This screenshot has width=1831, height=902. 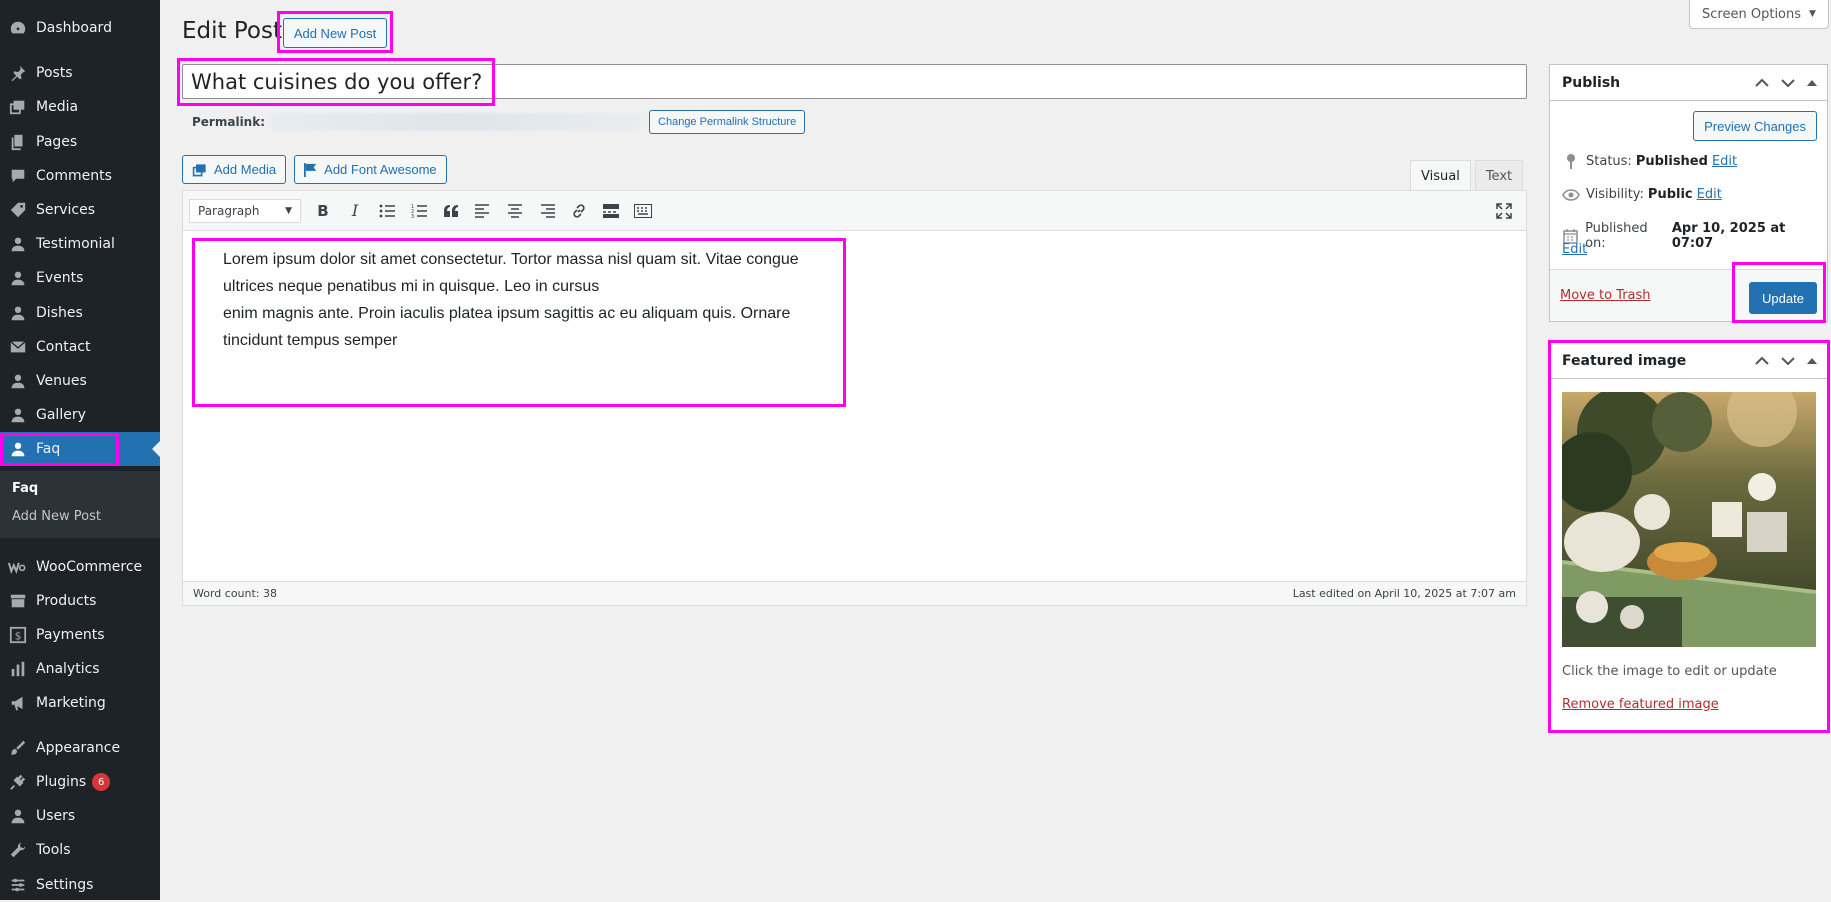 I want to click on tab-visual: Visual, so click(x=1440, y=175).